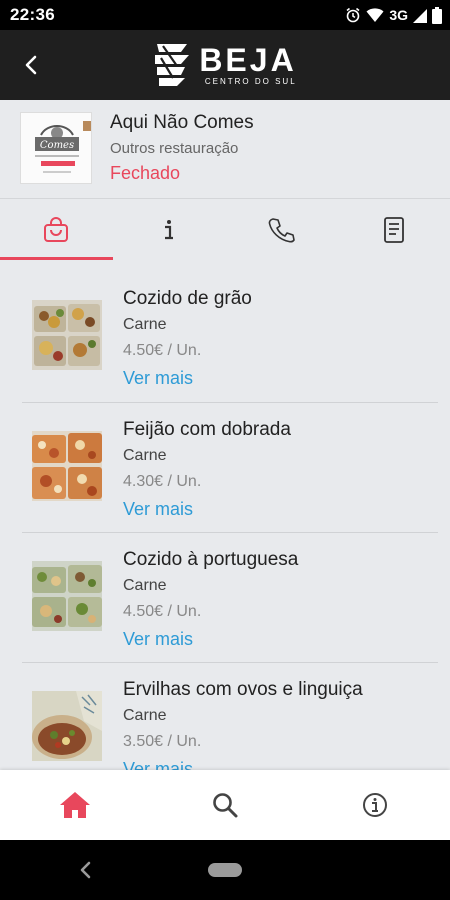  I want to click on search-icon, so click(225, 805).